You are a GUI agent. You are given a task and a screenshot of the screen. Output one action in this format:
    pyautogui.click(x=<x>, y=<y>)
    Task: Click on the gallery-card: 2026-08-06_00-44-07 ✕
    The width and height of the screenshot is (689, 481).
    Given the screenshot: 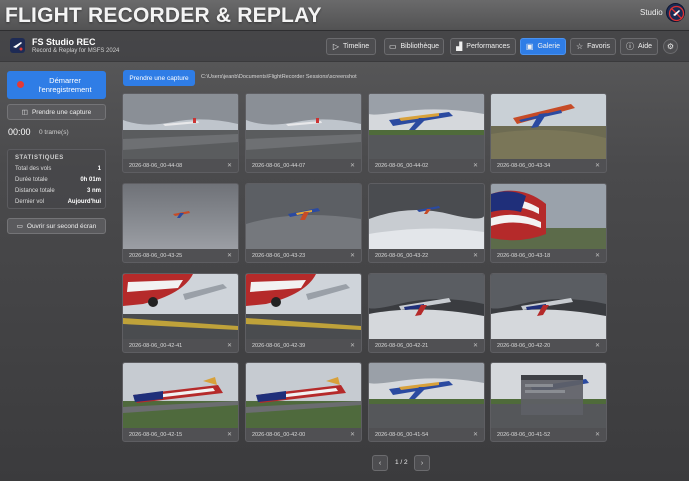 What is the action you would take?
    pyautogui.click(x=303, y=133)
    